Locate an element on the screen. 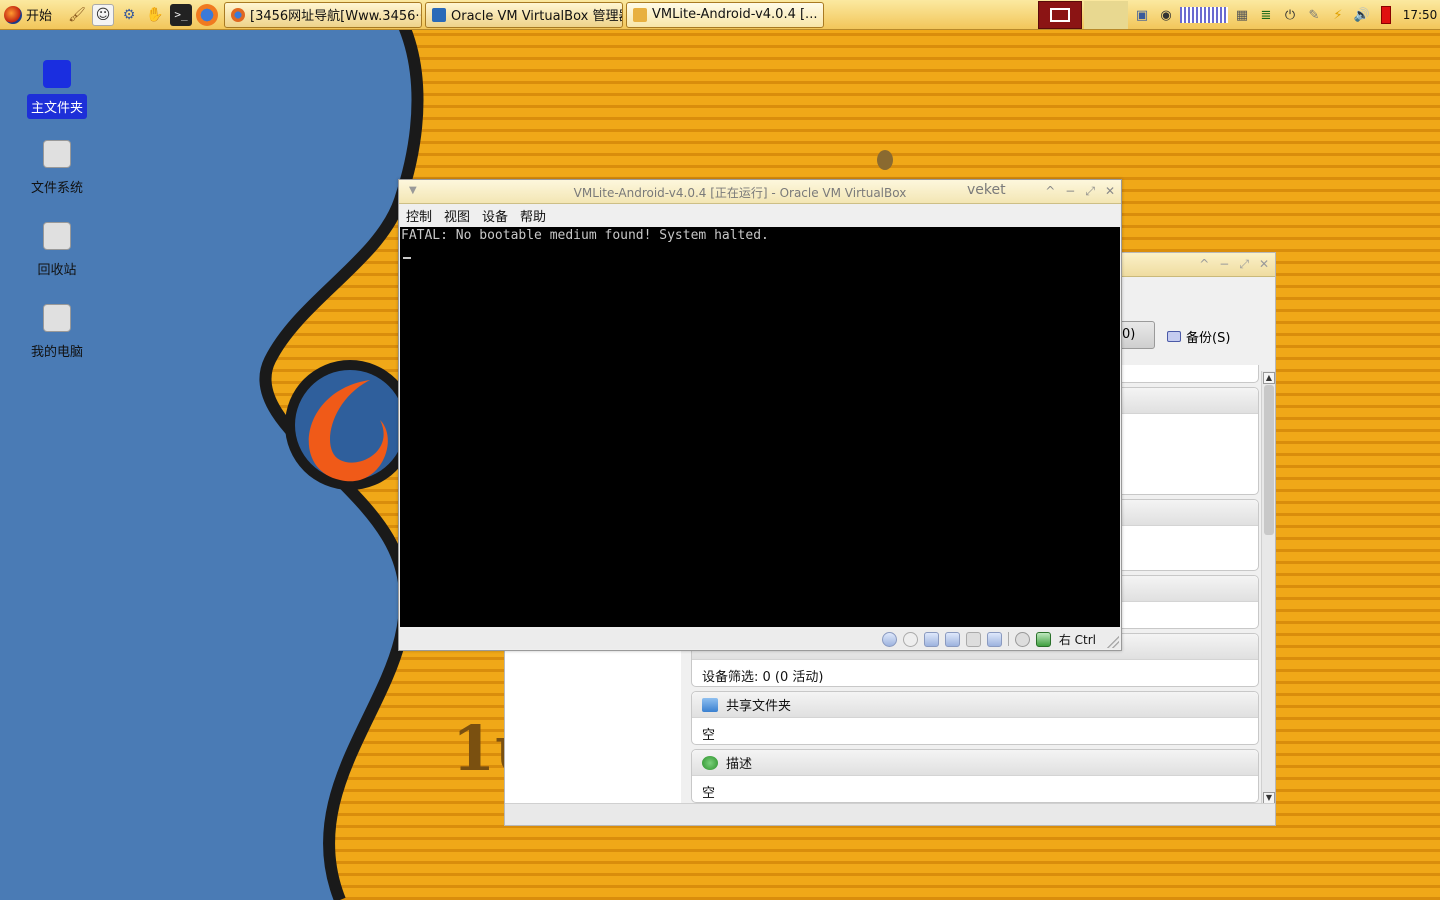 This screenshot has height=900, width=1440. vm-statusbar: 右 Ctrl is located at coordinates (760, 639).